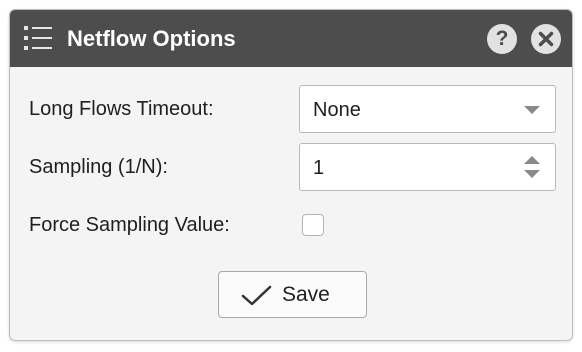 This screenshot has width=582, height=352. Describe the element at coordinates (256, 295) in the screenshot. I see `checkmark-icon` at that location.